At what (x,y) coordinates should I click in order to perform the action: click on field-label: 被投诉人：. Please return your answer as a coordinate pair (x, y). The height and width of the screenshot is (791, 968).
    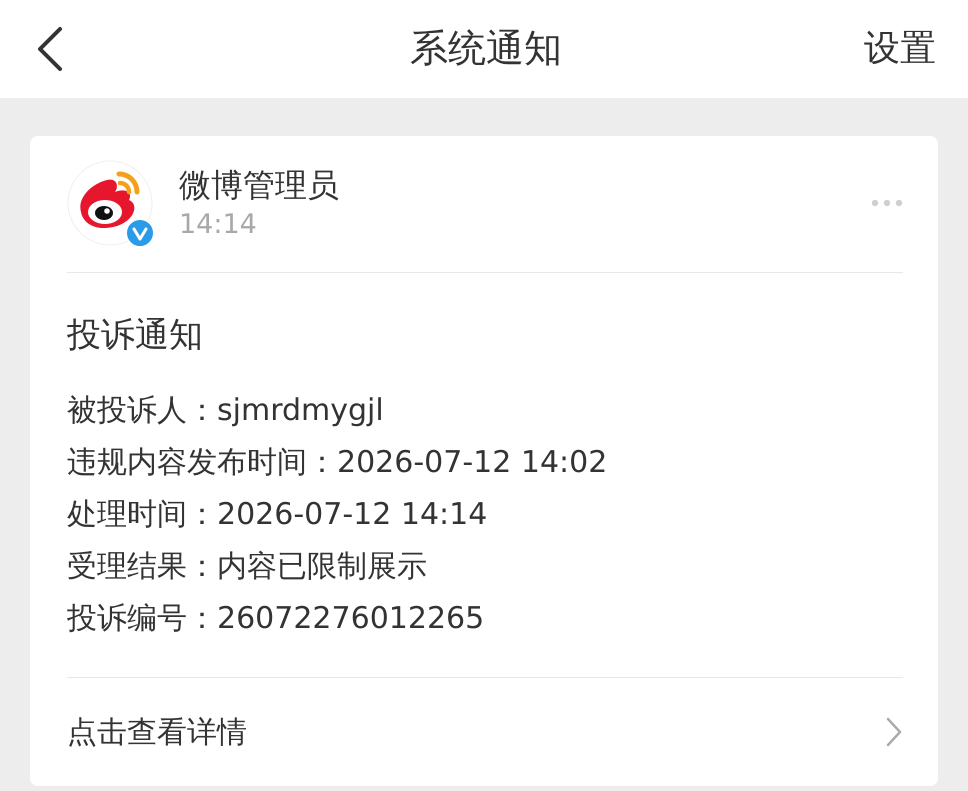
    Looking at the image, I should click on (142, 410).